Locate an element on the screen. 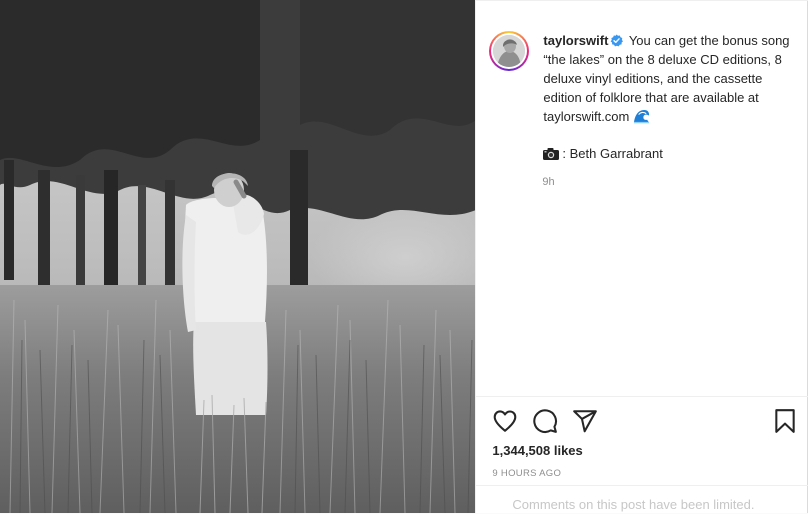 Image resolution: width=808 pixels, height=514 pixels. comment-button is located at coordinates (545, 421).